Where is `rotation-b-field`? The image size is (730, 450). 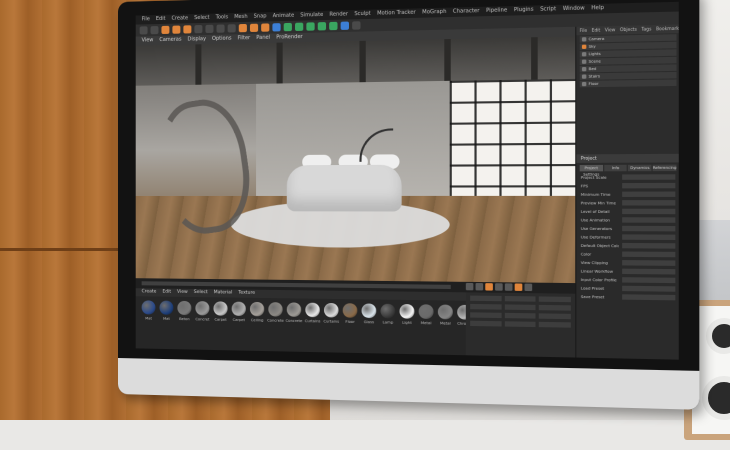 rotation-b-field is located at coordinates (555, 316).